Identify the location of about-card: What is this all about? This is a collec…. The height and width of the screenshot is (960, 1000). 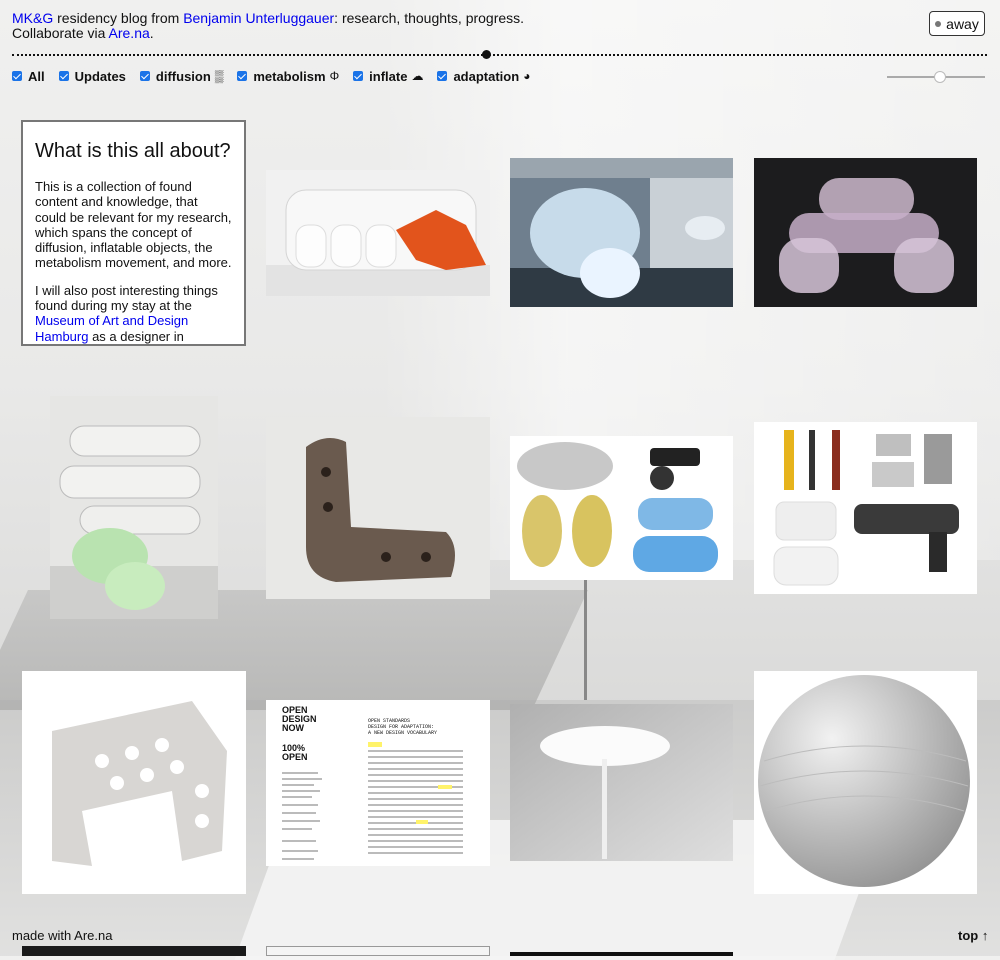
(133, 233).